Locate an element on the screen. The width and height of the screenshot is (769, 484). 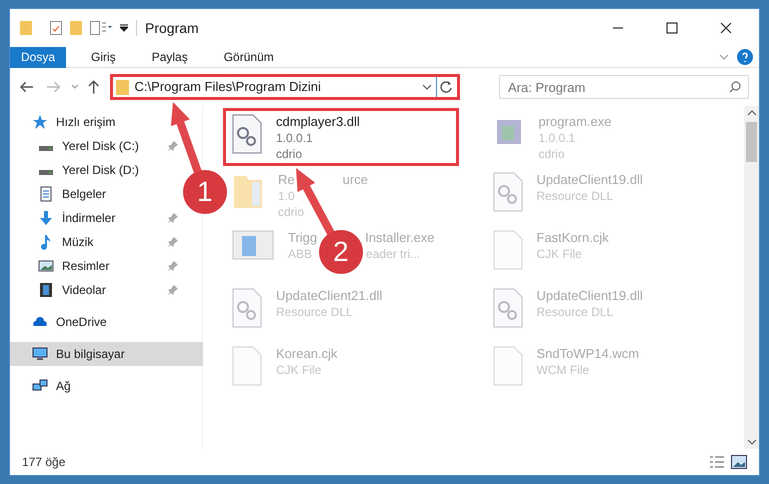
item-count: 177 öğe is located at coordinates (44, 462).